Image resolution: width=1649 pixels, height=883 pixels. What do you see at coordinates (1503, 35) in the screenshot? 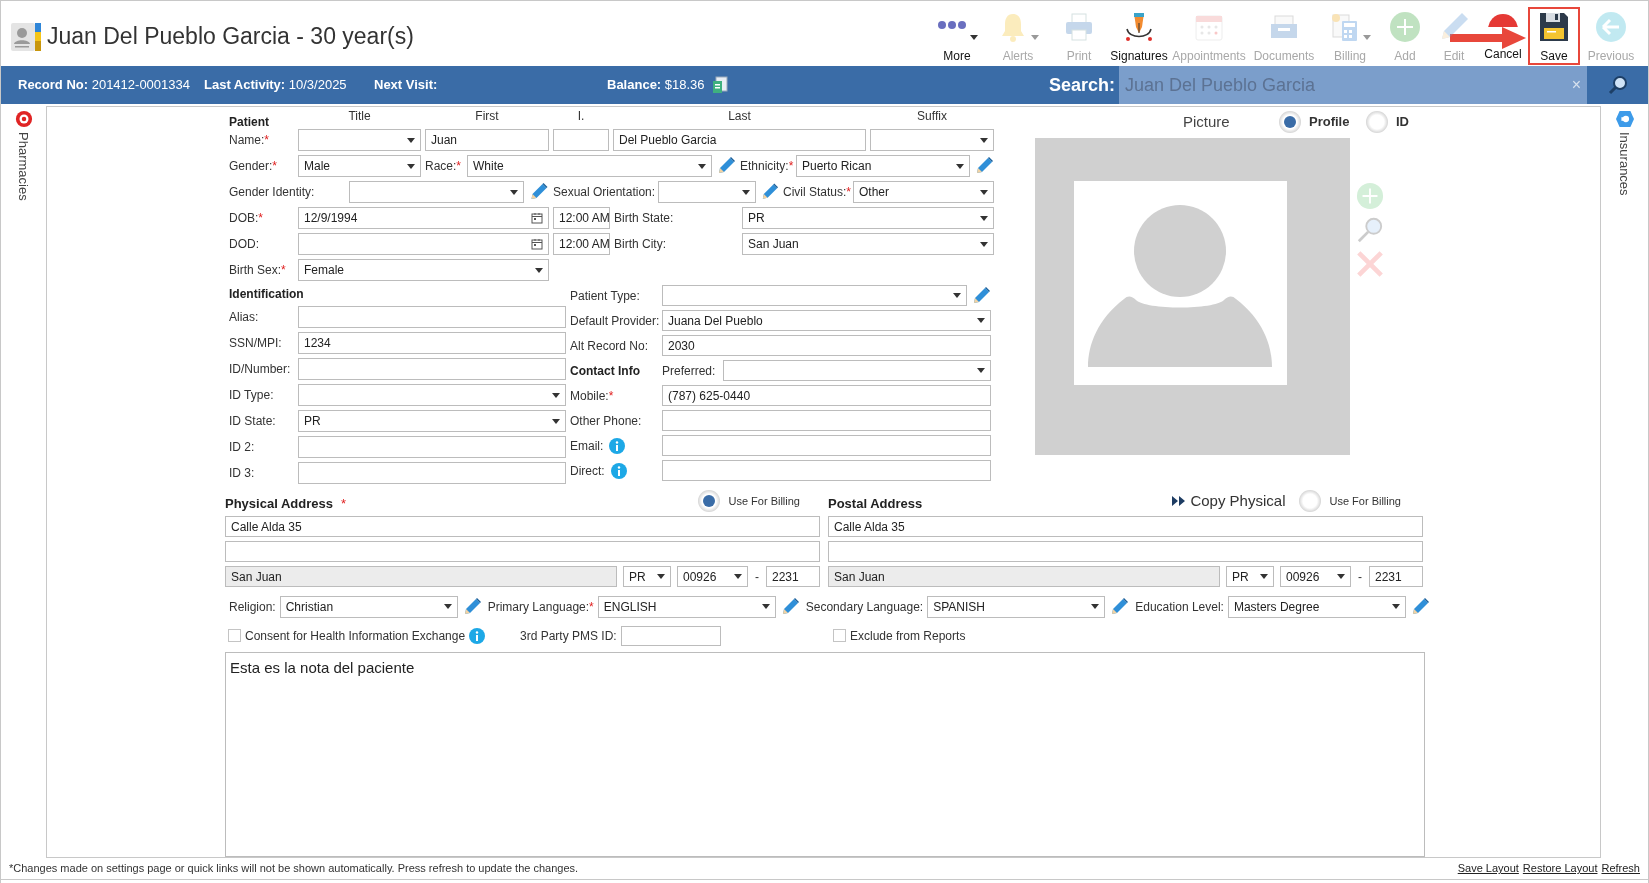
I see `toolbar-button: Cancel` at bounding box center [1503, 35].